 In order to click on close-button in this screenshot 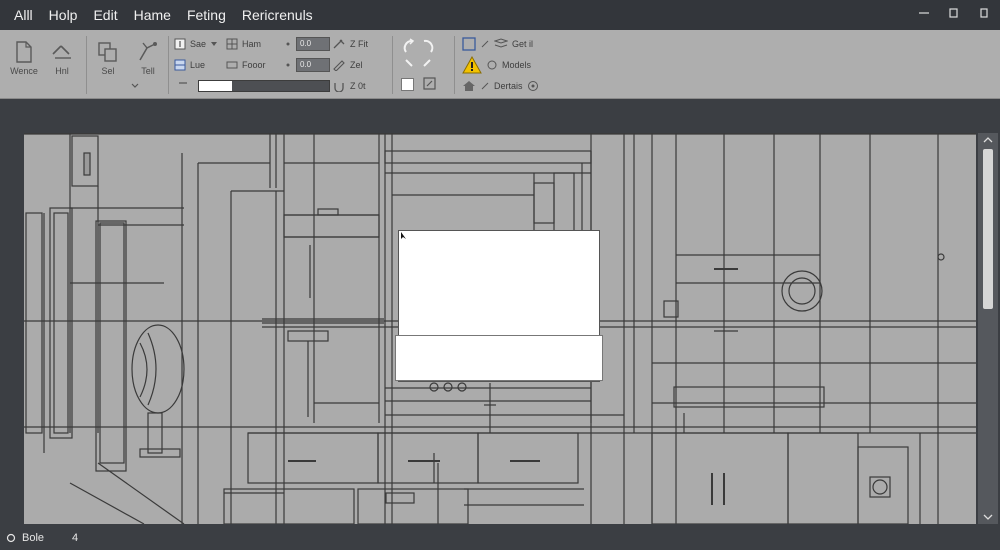, I will do `click(984, 13)`.